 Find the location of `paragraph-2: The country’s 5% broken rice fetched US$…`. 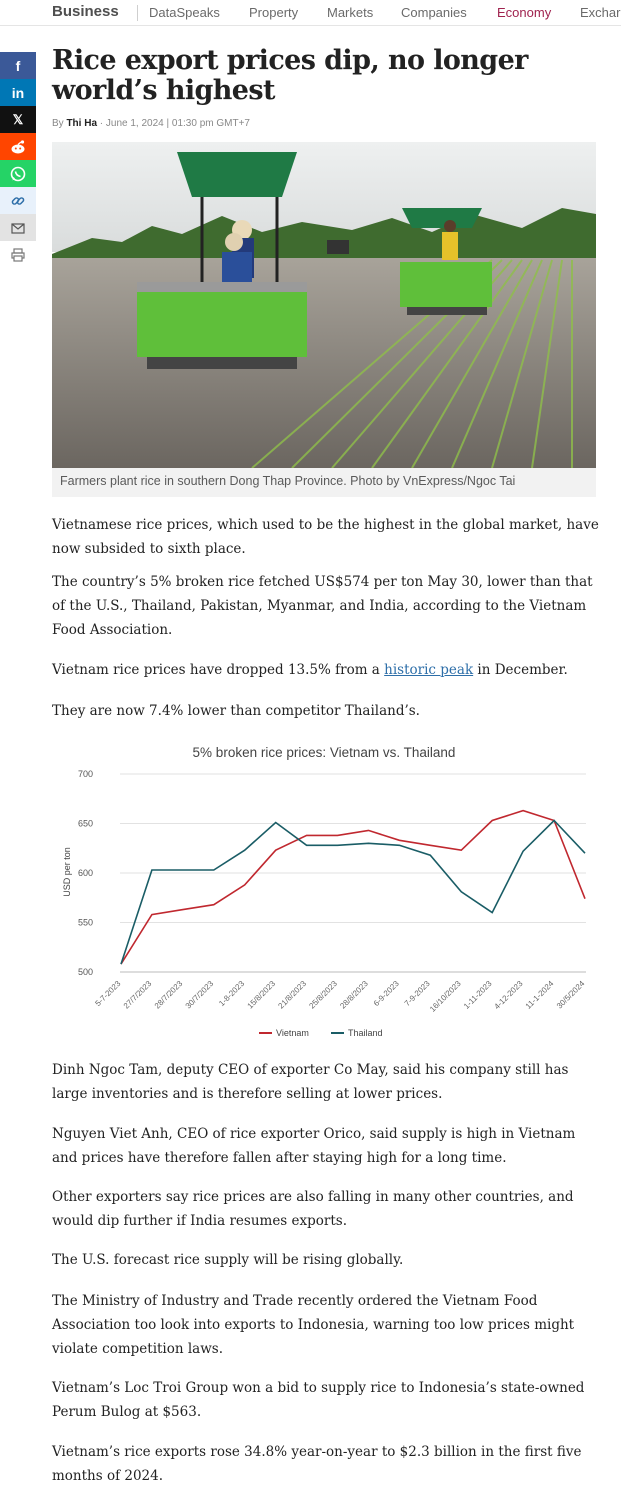

paragraph-2: The country’s 5% broken rice fetched US$… is located at coordinates (322, 606).